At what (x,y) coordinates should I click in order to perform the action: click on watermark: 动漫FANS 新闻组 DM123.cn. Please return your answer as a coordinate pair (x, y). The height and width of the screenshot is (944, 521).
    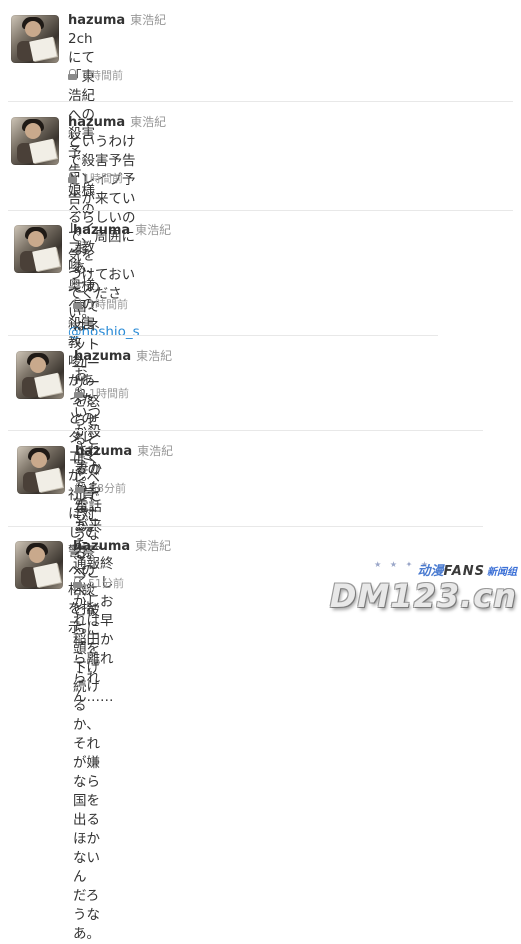
    Looking at the image, I should click on (423, 586).